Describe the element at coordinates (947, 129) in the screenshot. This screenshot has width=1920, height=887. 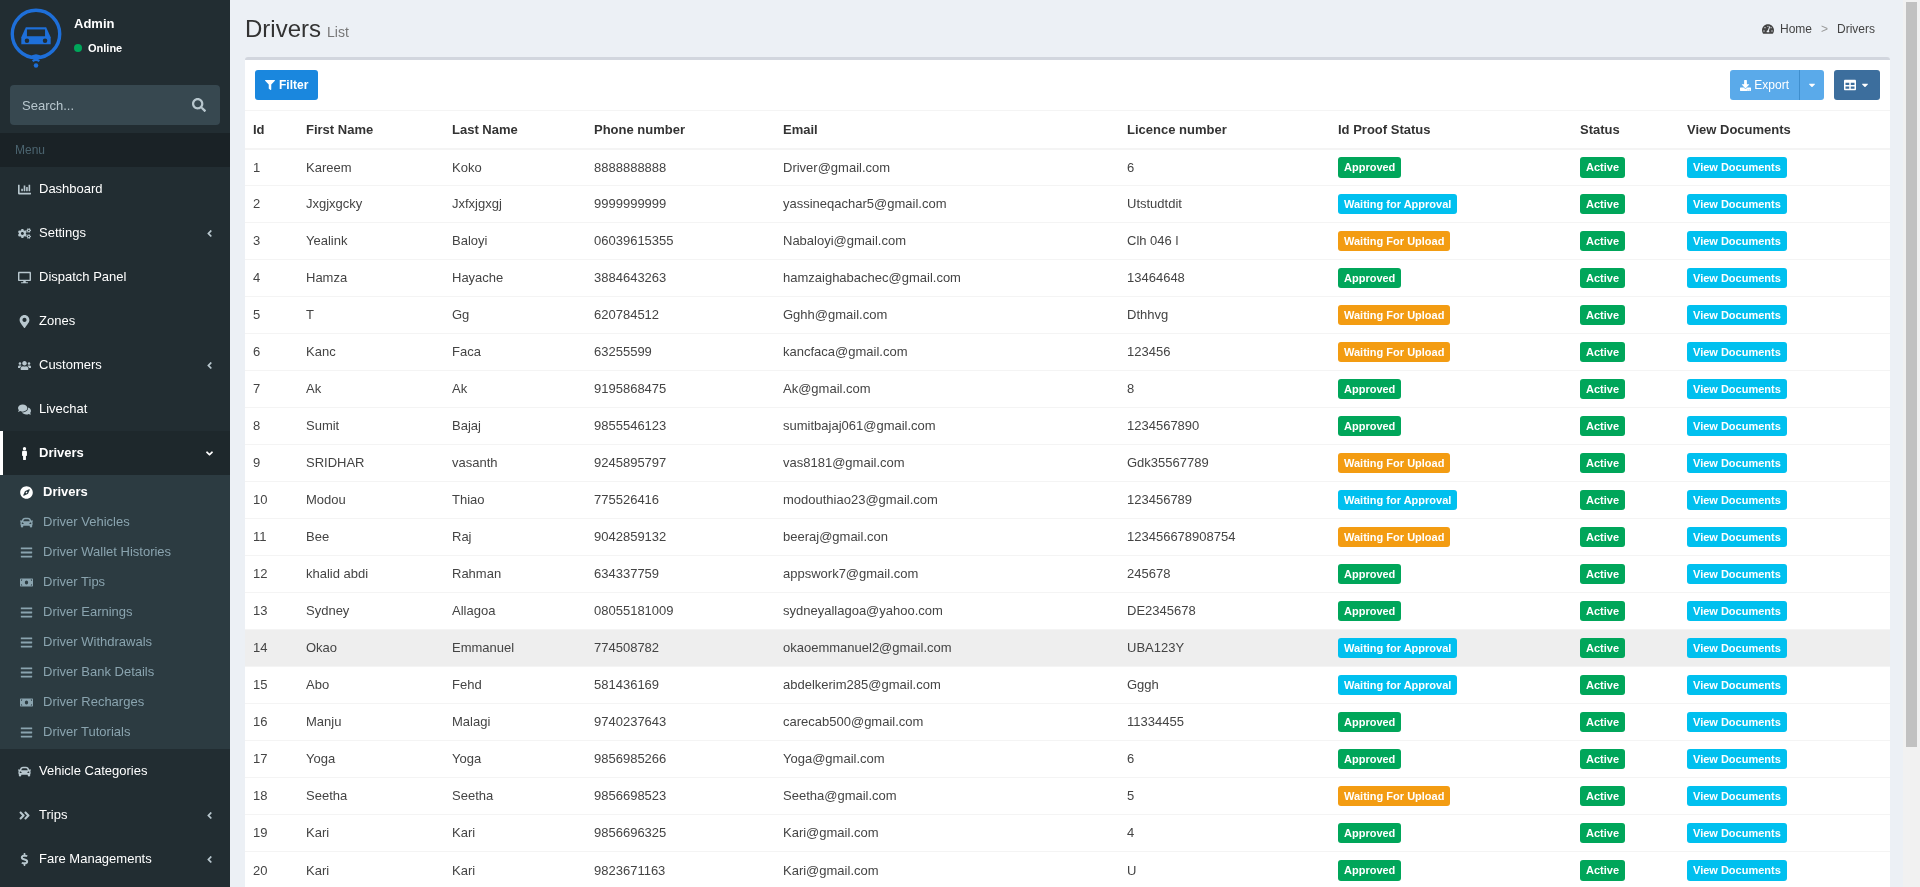
I see `column-header: Email` at that location.